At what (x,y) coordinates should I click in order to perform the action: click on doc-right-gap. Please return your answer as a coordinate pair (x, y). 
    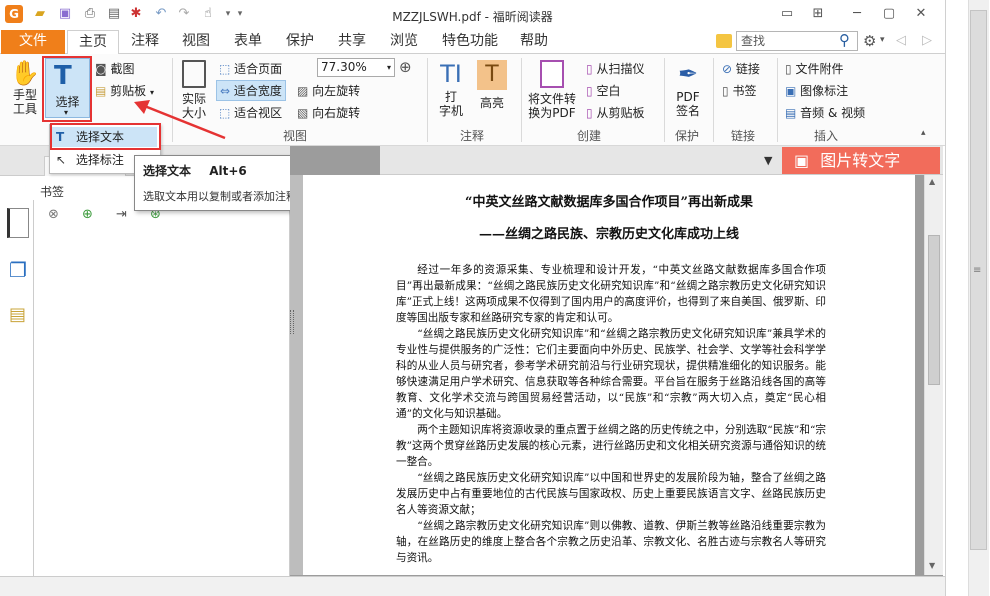
    Looking at the image, I should click on (919, 375).